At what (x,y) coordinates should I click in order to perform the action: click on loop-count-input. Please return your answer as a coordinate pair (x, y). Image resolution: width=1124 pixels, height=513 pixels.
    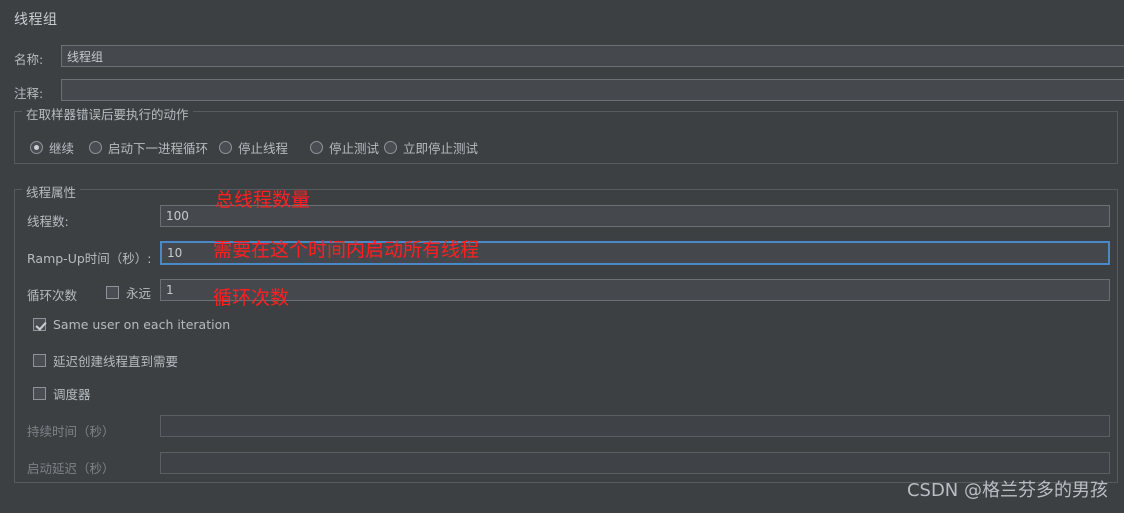
    Looking at the image, I should click on (635, 290).